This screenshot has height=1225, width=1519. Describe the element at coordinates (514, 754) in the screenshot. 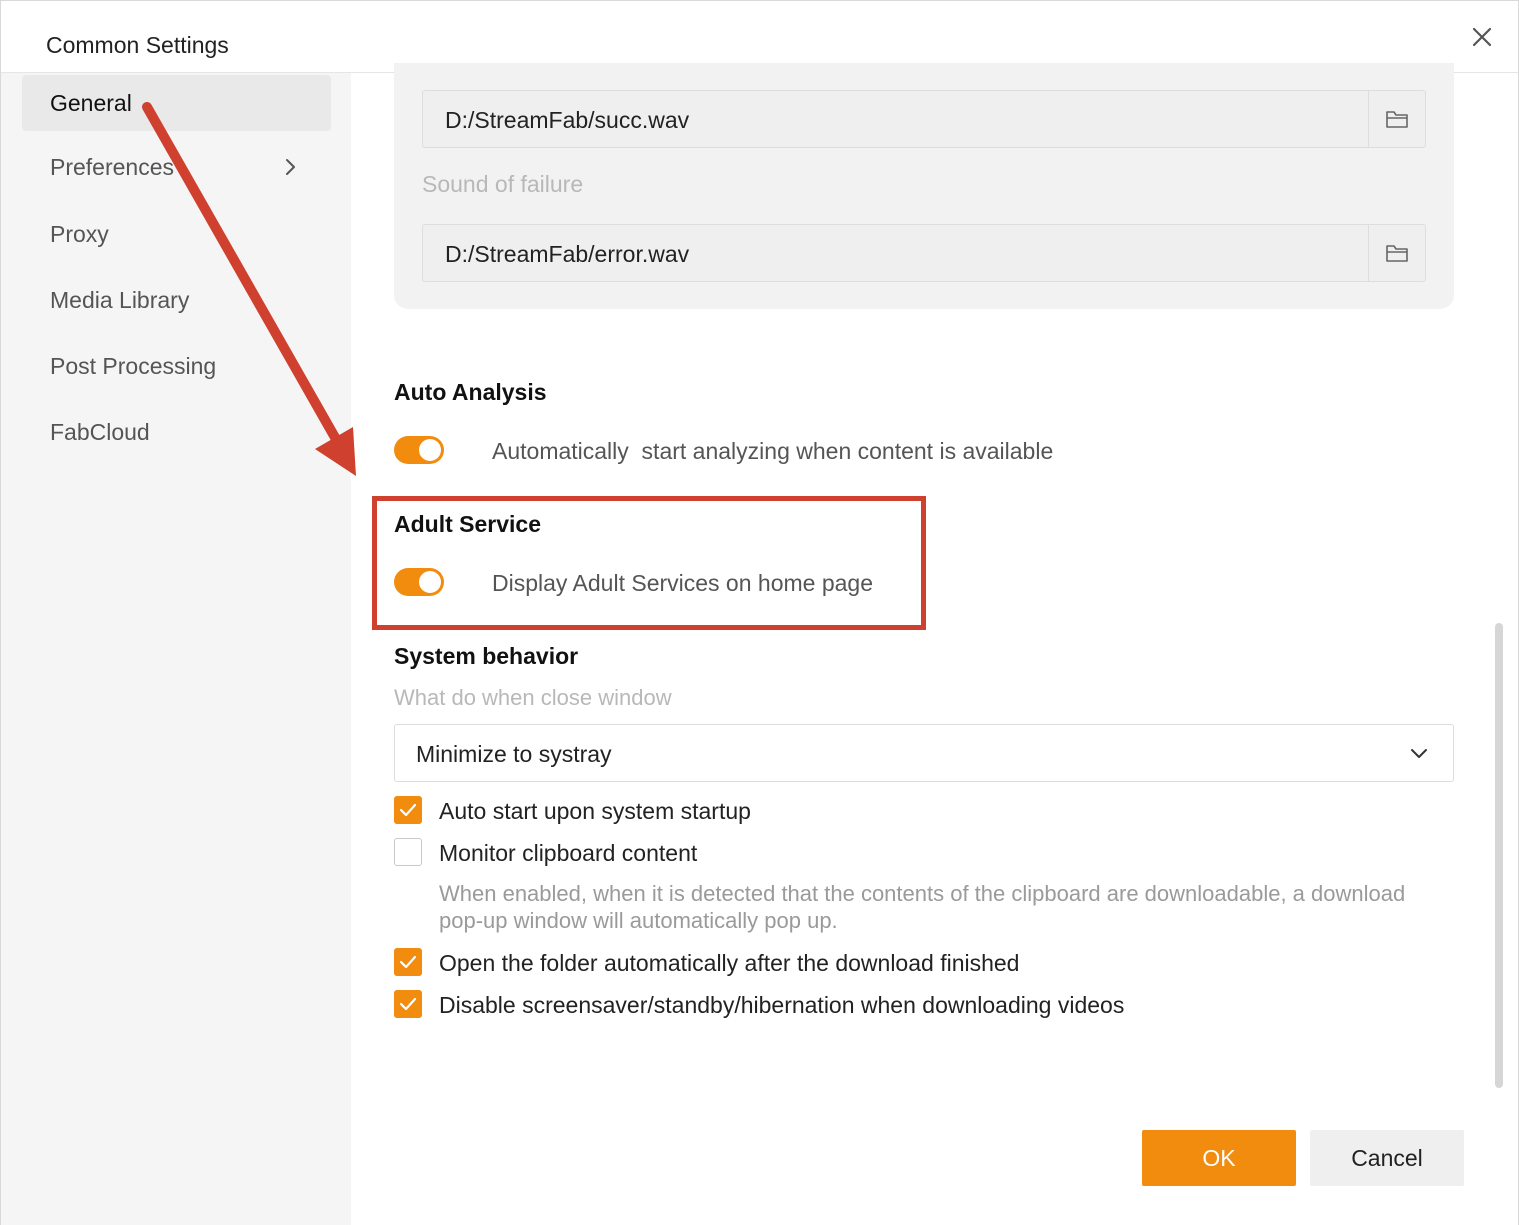

I see `close-window-value: Minimize to systray` at that location.